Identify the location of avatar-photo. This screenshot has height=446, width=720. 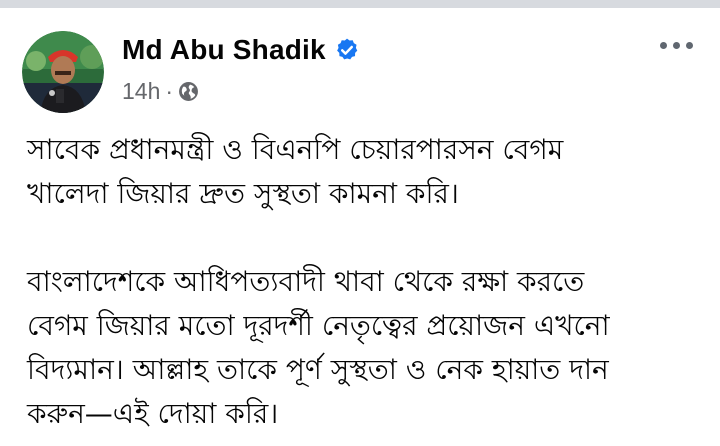
(63, 72).